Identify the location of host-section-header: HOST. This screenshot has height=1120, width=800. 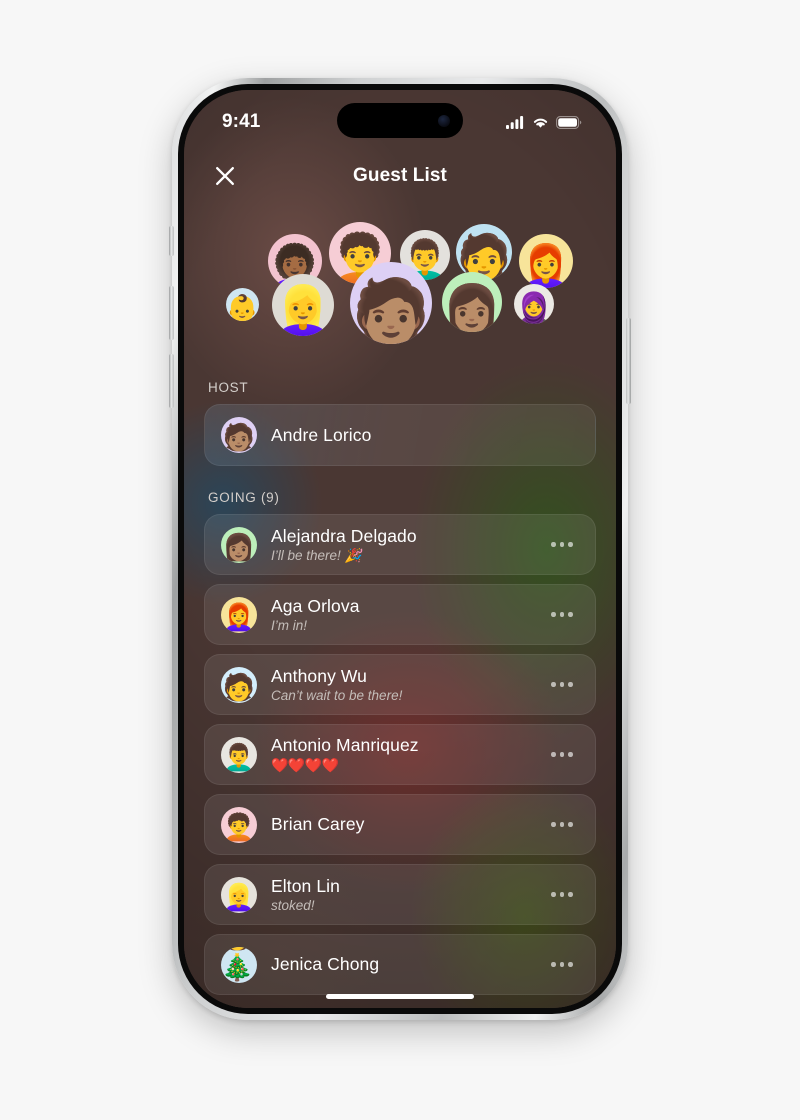
(228, 387).